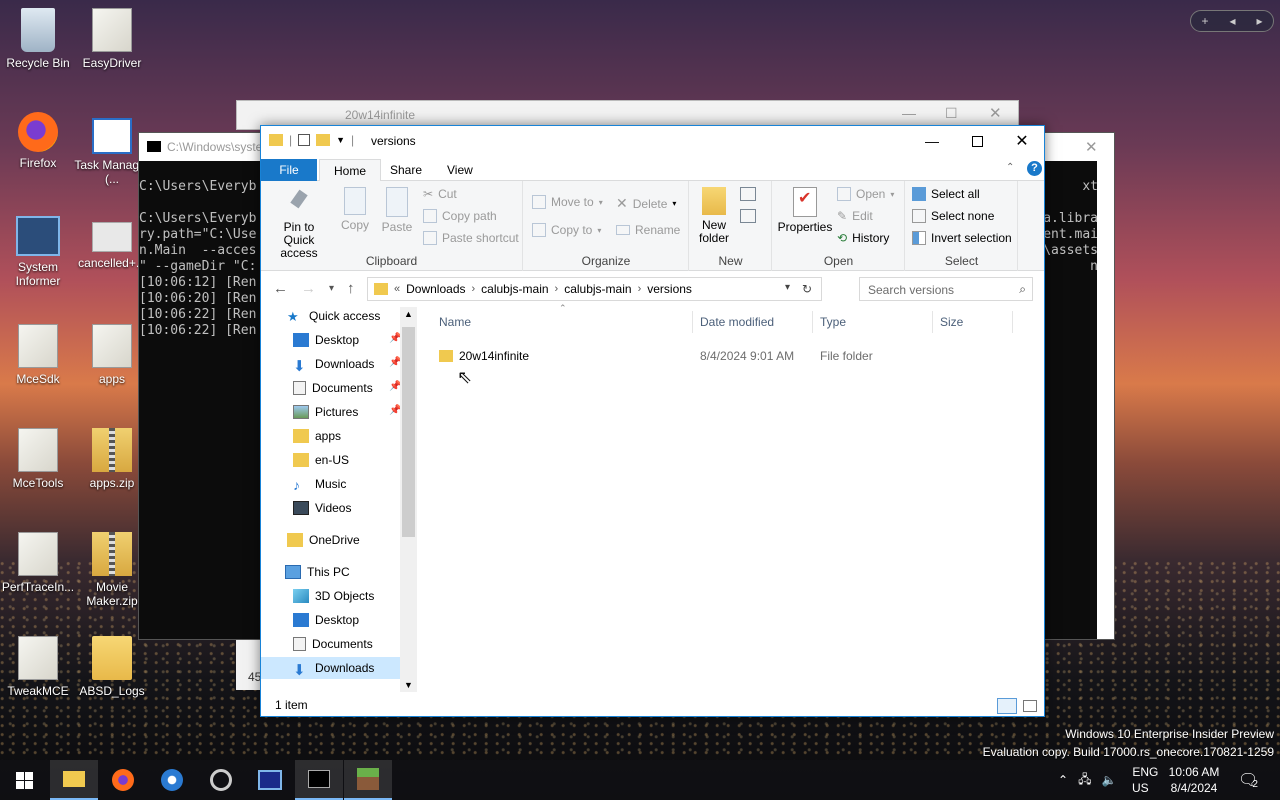 This screenshot has height=800, width=1280. What do you see at coordinates (435, 289) in the screenshot?
I see `breadcrumb-downloads: Downloads` at bounding box center [435, 289].